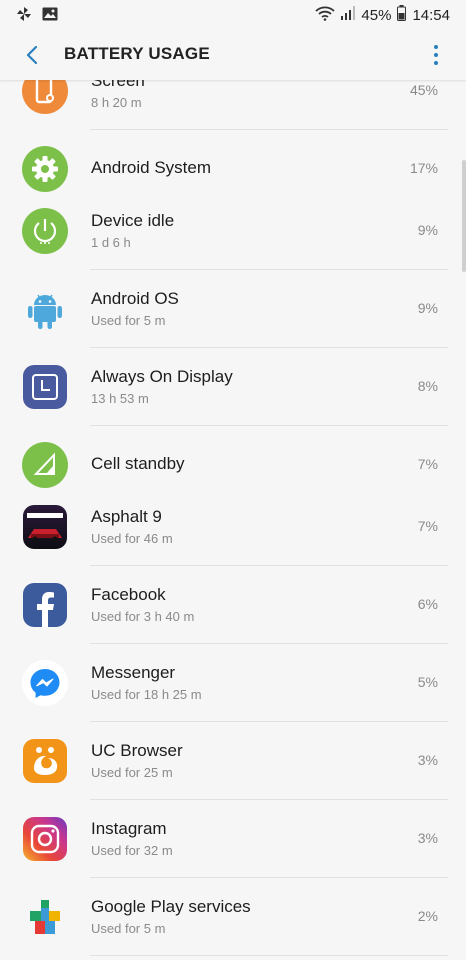  What do you see at coordinates (423, 168) in the screenshot?
I see `usage-percent: 17%` at bounding box center [423, 168].